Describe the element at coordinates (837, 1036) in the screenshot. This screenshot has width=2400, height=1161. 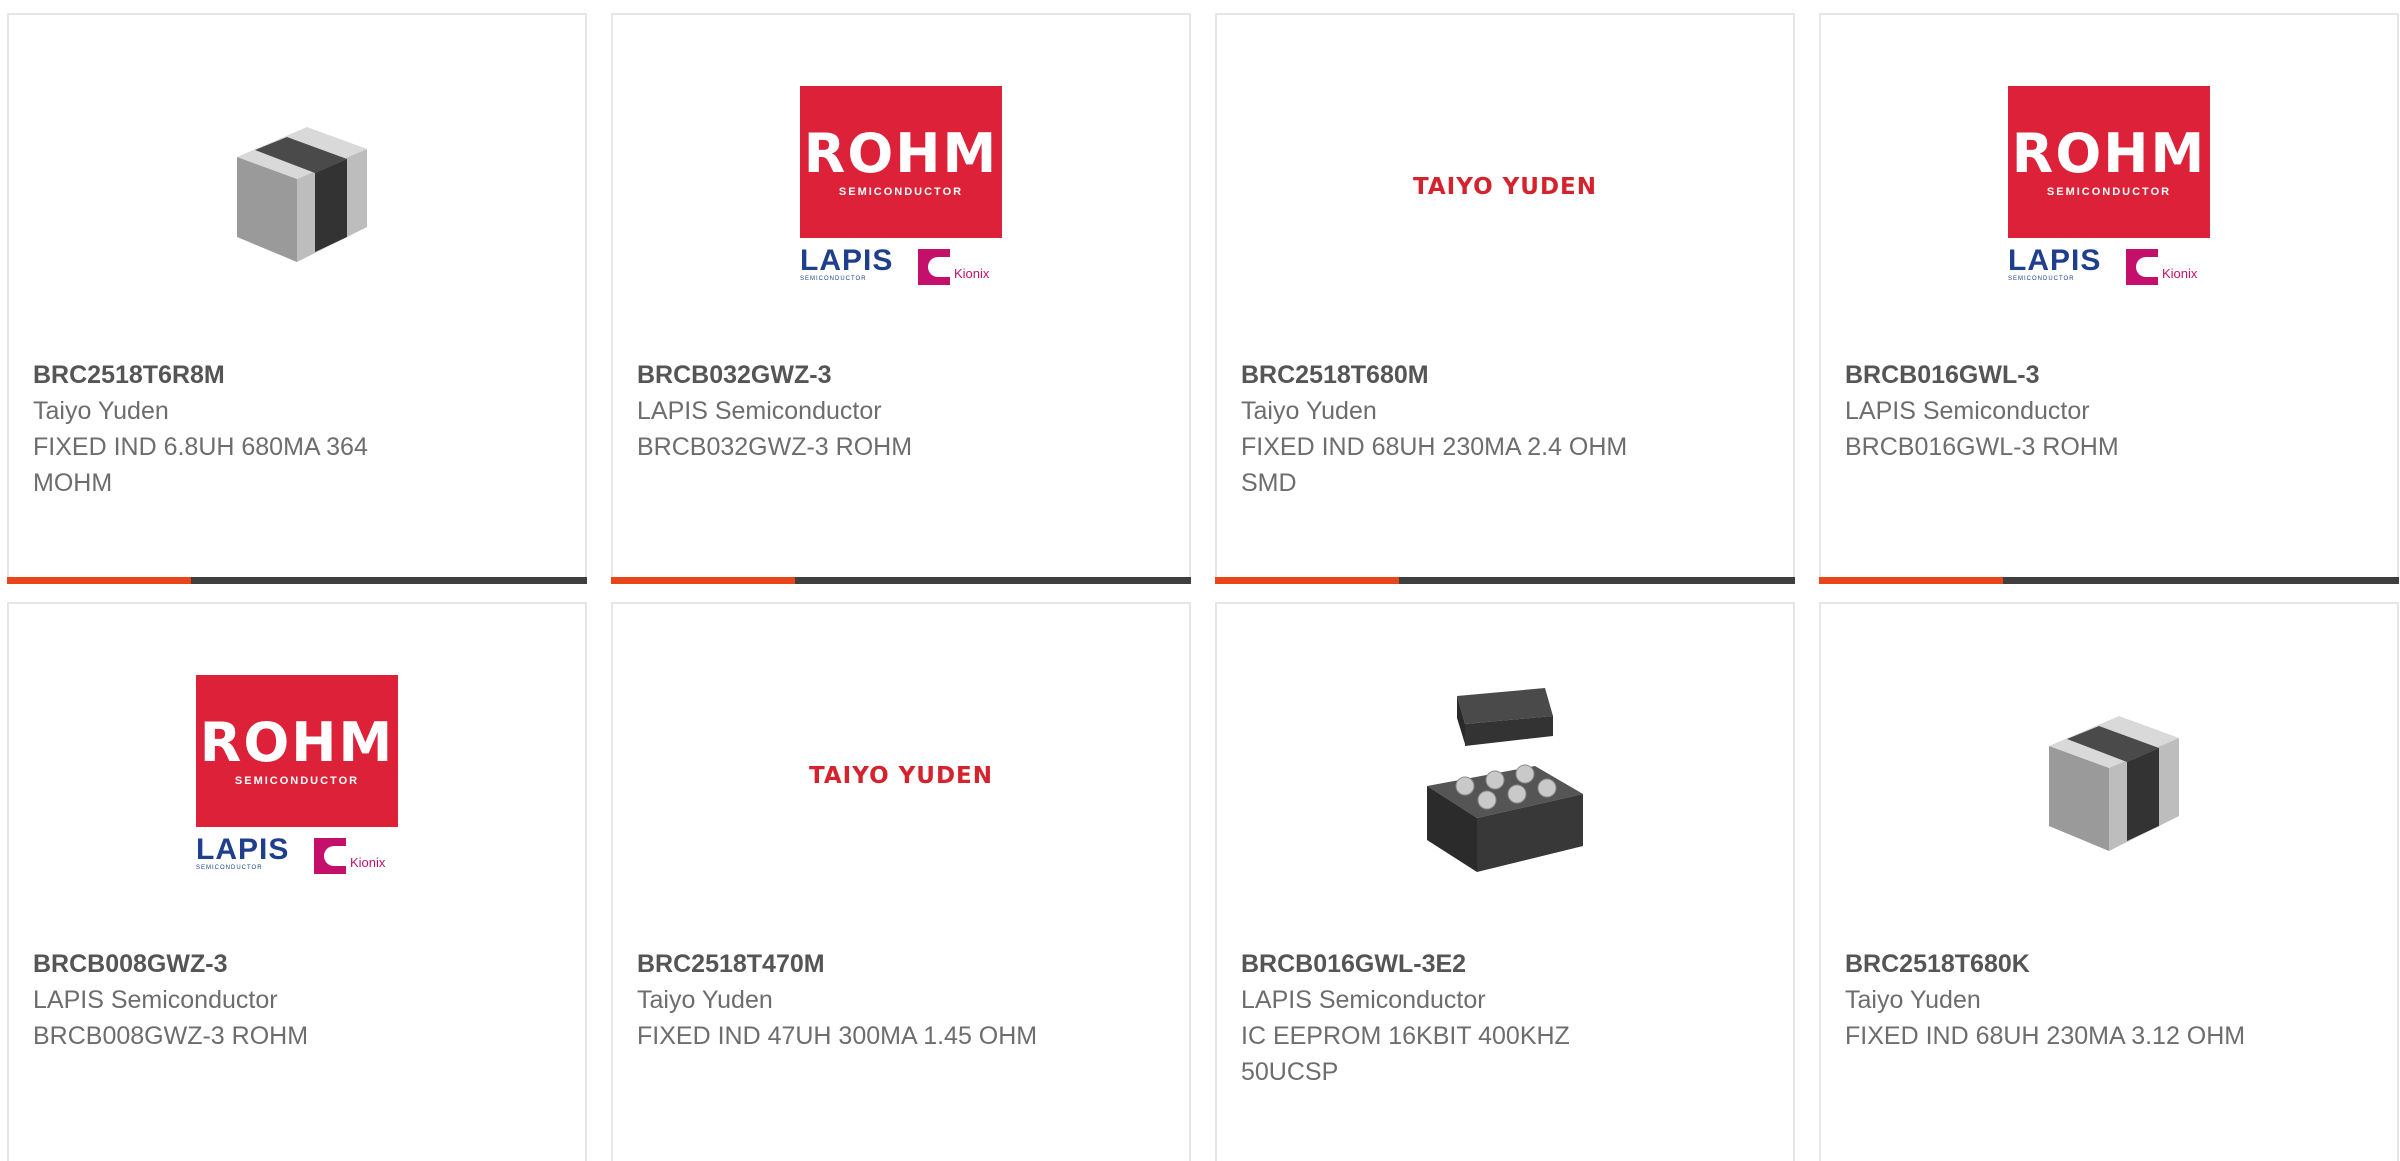
I see `description: FIXED IND 47UH 300MA 1.45 OHM` at that location.